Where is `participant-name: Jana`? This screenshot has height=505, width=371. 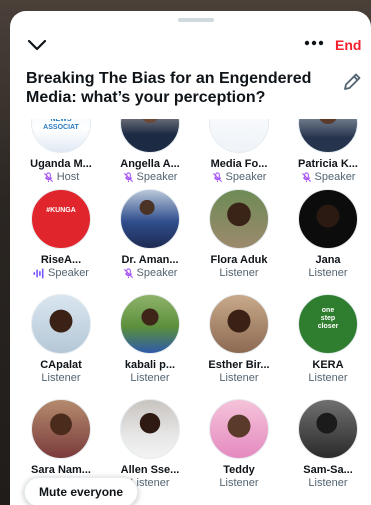 participant-name: Jana is located at coordinates (328, 260).